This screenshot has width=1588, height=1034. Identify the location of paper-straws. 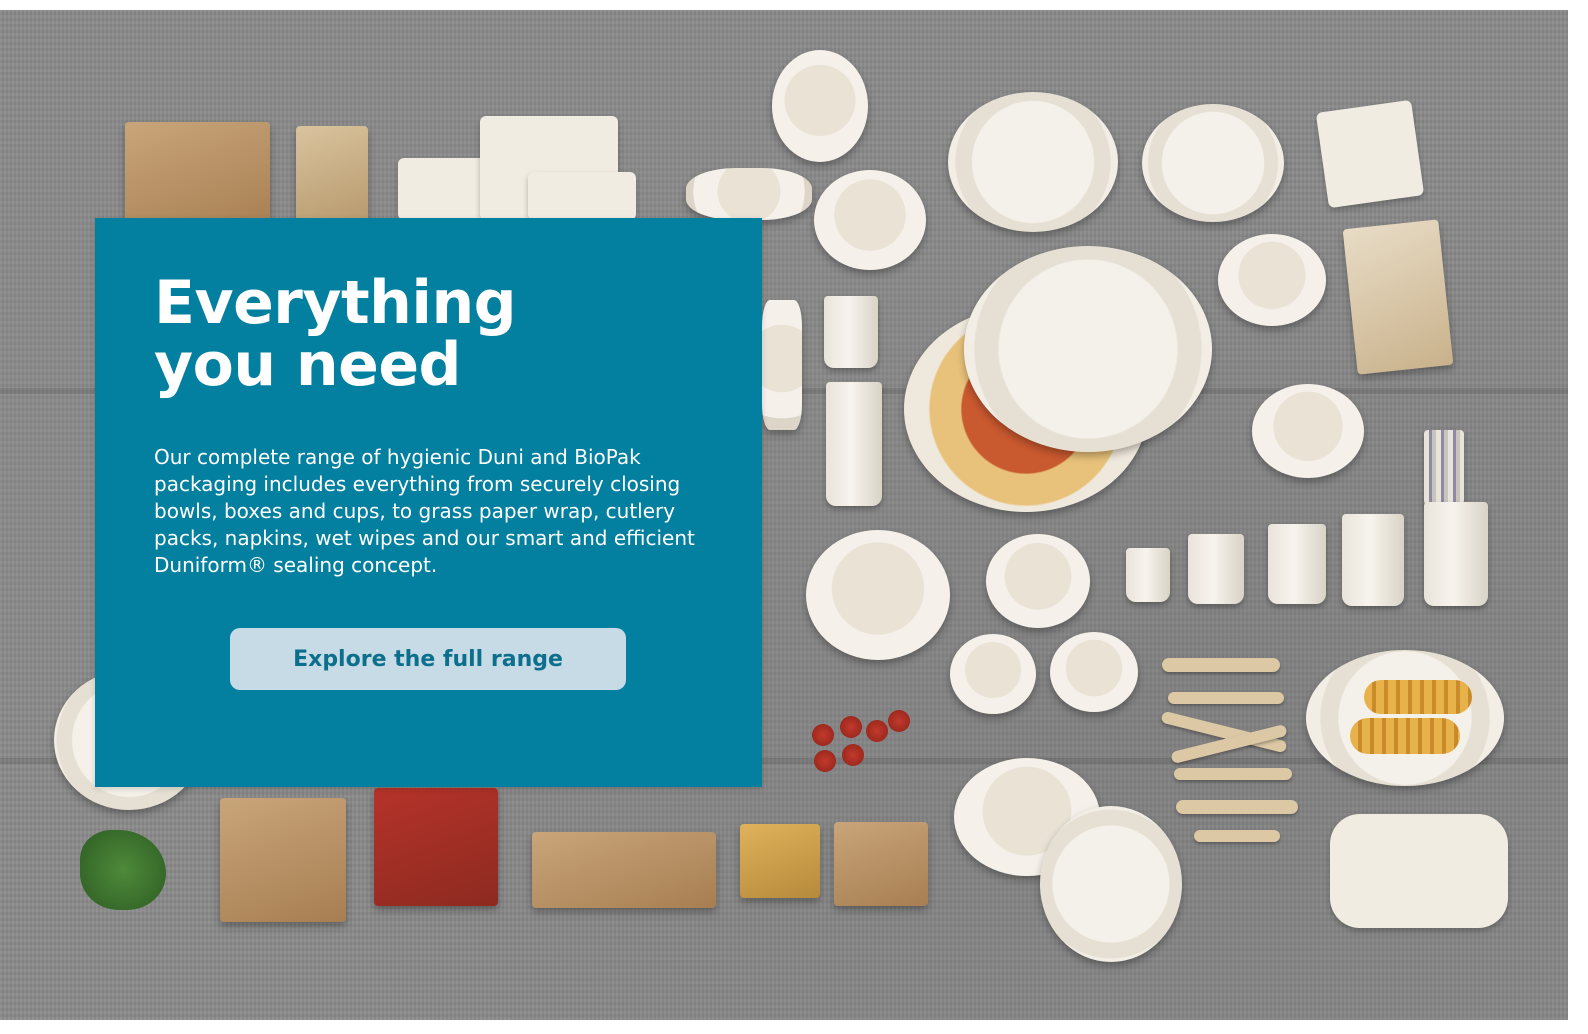
(1444, 470).